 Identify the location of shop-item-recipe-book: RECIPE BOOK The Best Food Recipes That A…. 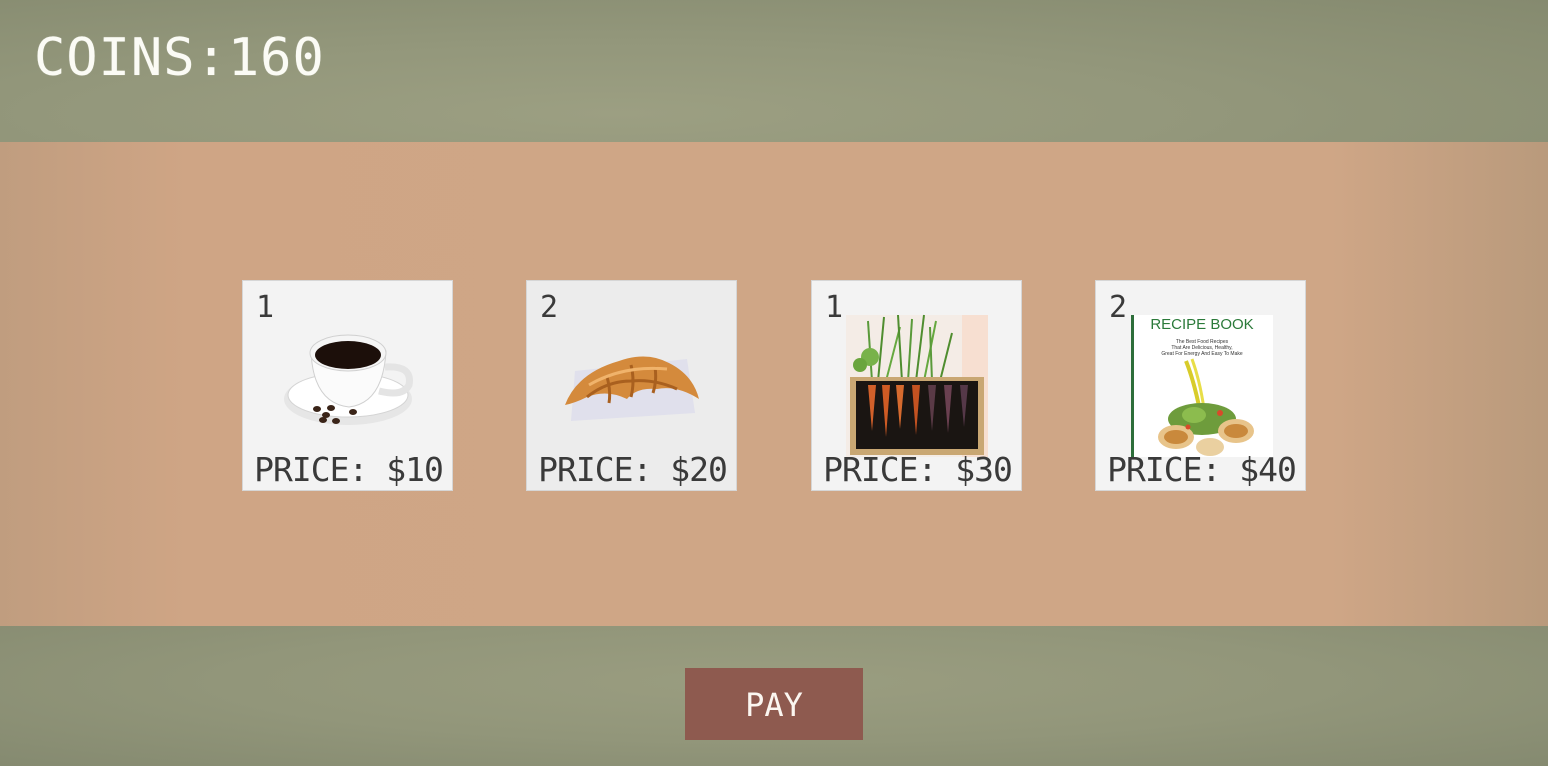
(1200, 385).